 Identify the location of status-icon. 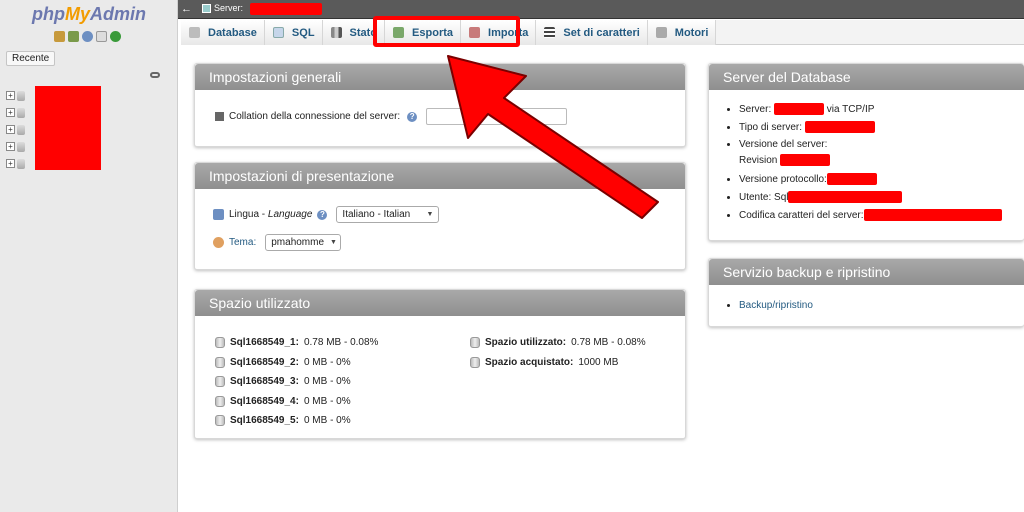
(336, 32).